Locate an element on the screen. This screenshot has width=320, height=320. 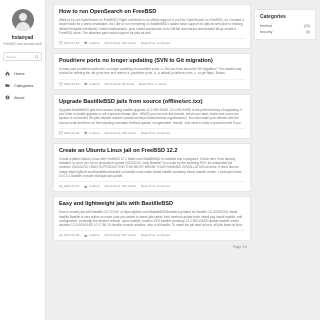
sidebar-item-label: Categories is located at coordinates (24, 85).